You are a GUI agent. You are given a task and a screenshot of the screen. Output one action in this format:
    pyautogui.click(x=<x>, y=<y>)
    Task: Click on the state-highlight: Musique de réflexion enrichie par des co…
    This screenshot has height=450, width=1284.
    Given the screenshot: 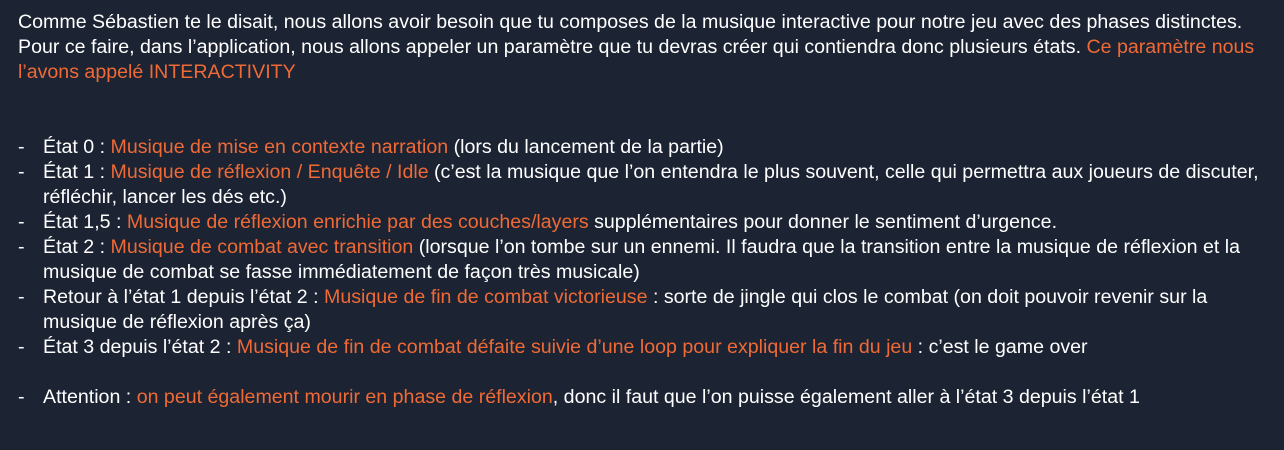 What is the action you would take?
    pyautogui.click(x=357, y=222)
    